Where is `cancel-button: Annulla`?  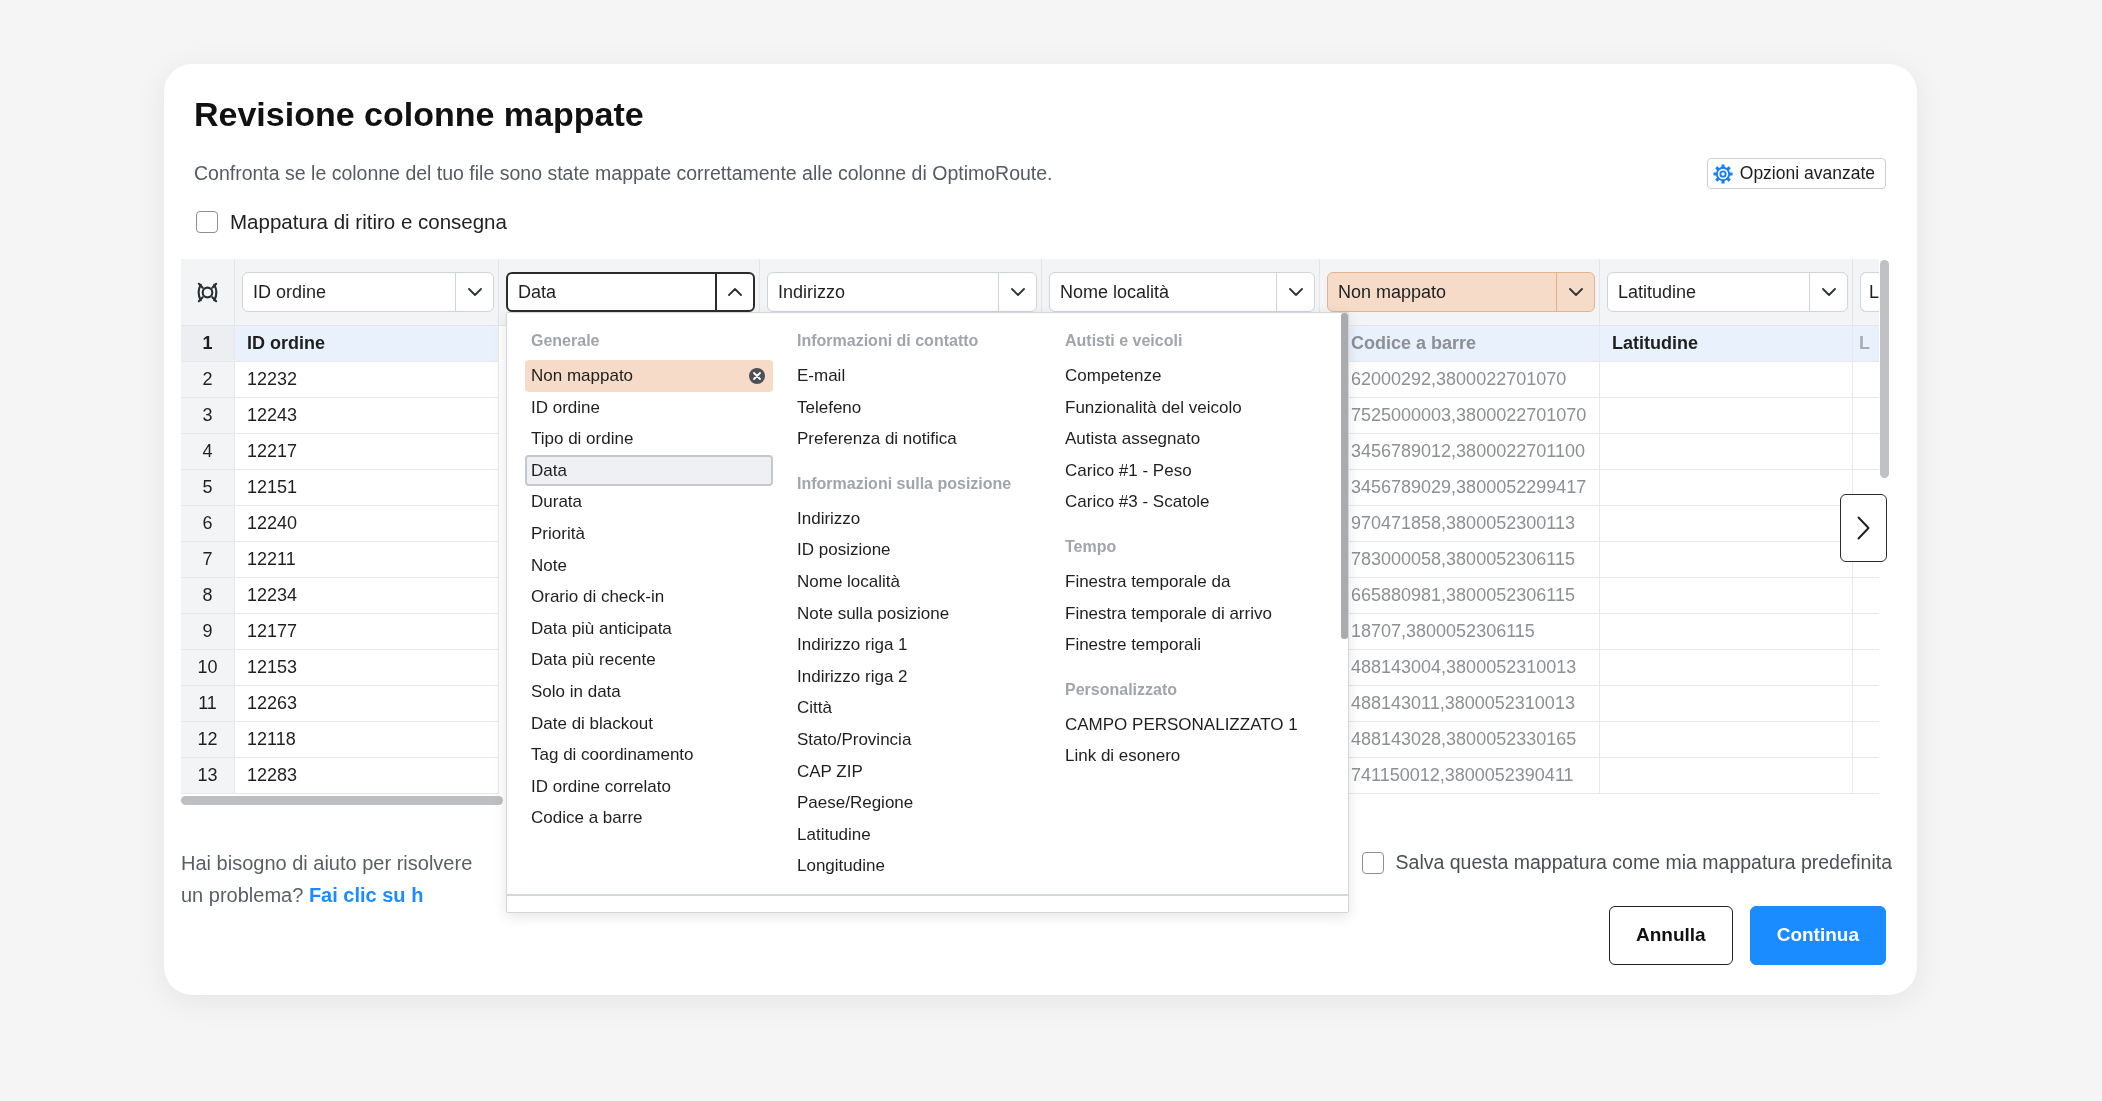
cancel-button: Annulla is located at coordinates (1671, 935).